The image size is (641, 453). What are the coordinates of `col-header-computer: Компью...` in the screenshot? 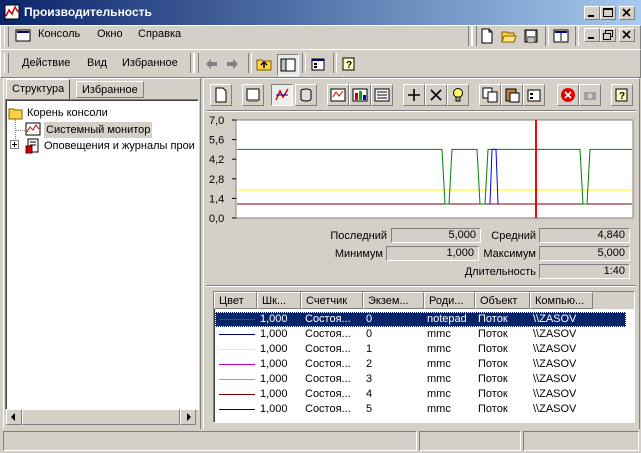 It's located at (561, 300).